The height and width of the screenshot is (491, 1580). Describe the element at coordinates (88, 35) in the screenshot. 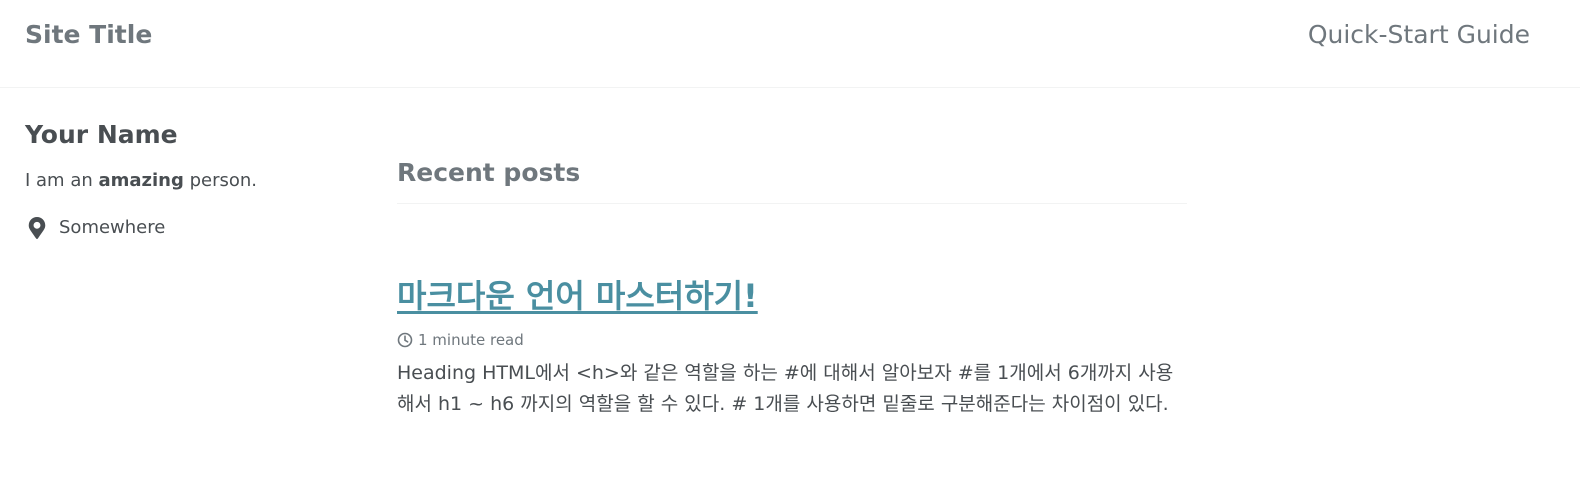

I see `site-title-link: Site Title` at that location.